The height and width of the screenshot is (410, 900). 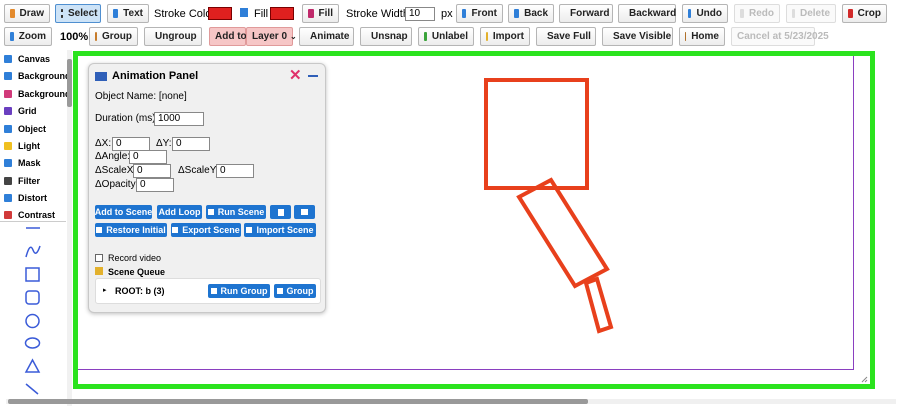 I want to click on record-video-checkbox, so click(x=99, y=258).